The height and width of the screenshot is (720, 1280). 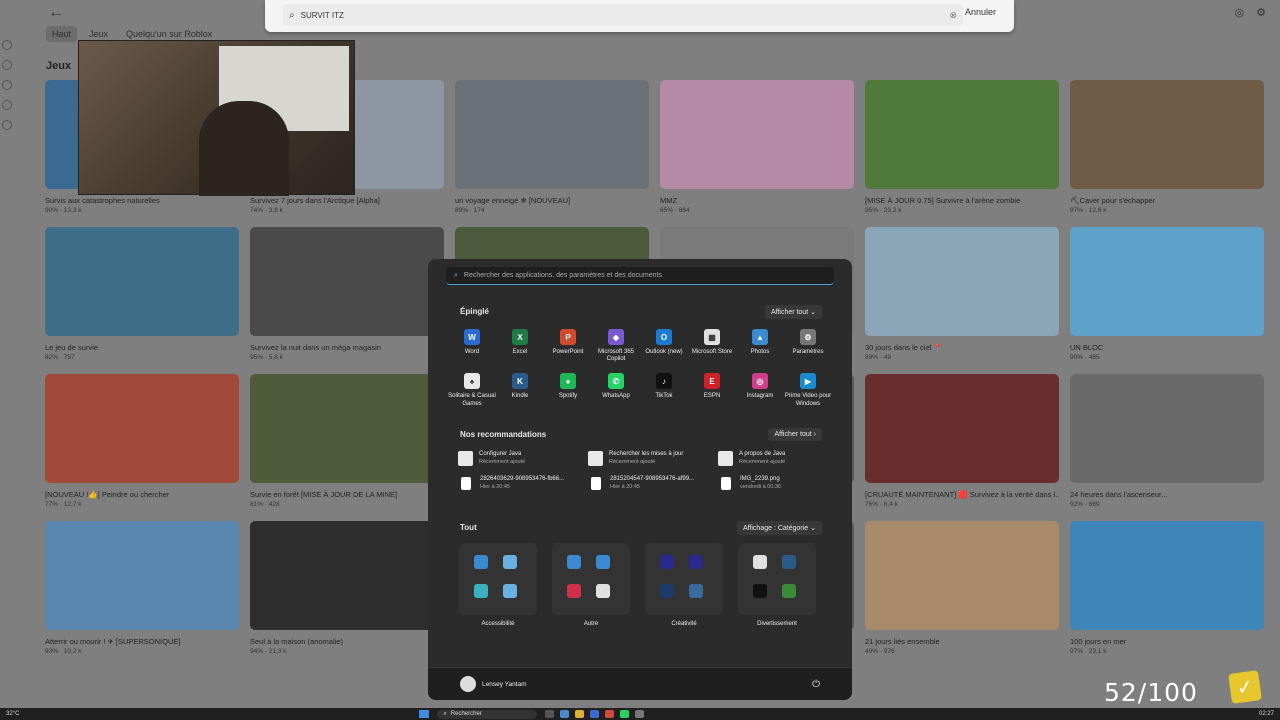 What do you see at coordinates (568, 346) in the screenshot?
I see `pinned-app: P PowerPoint` at bounding box center [568, 346].